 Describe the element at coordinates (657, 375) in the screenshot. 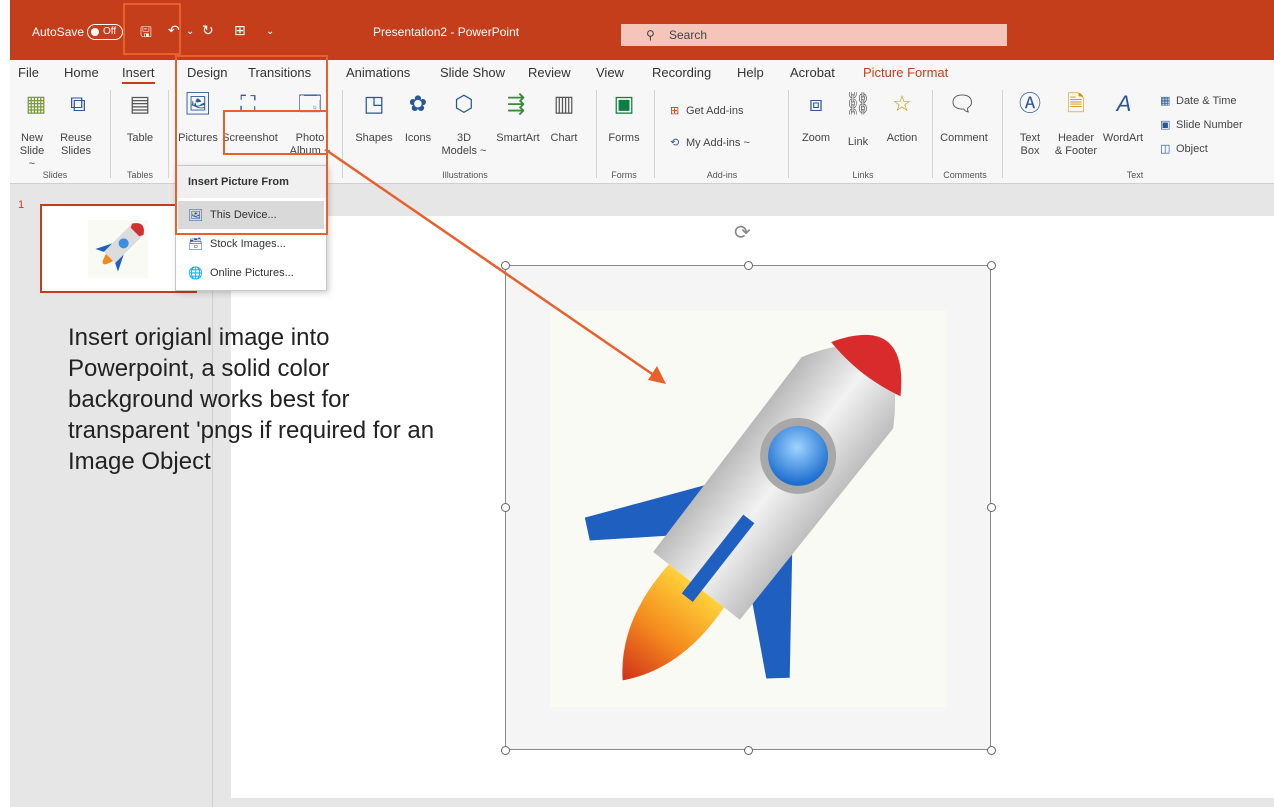

I see `arrow-head-icon` at that location.